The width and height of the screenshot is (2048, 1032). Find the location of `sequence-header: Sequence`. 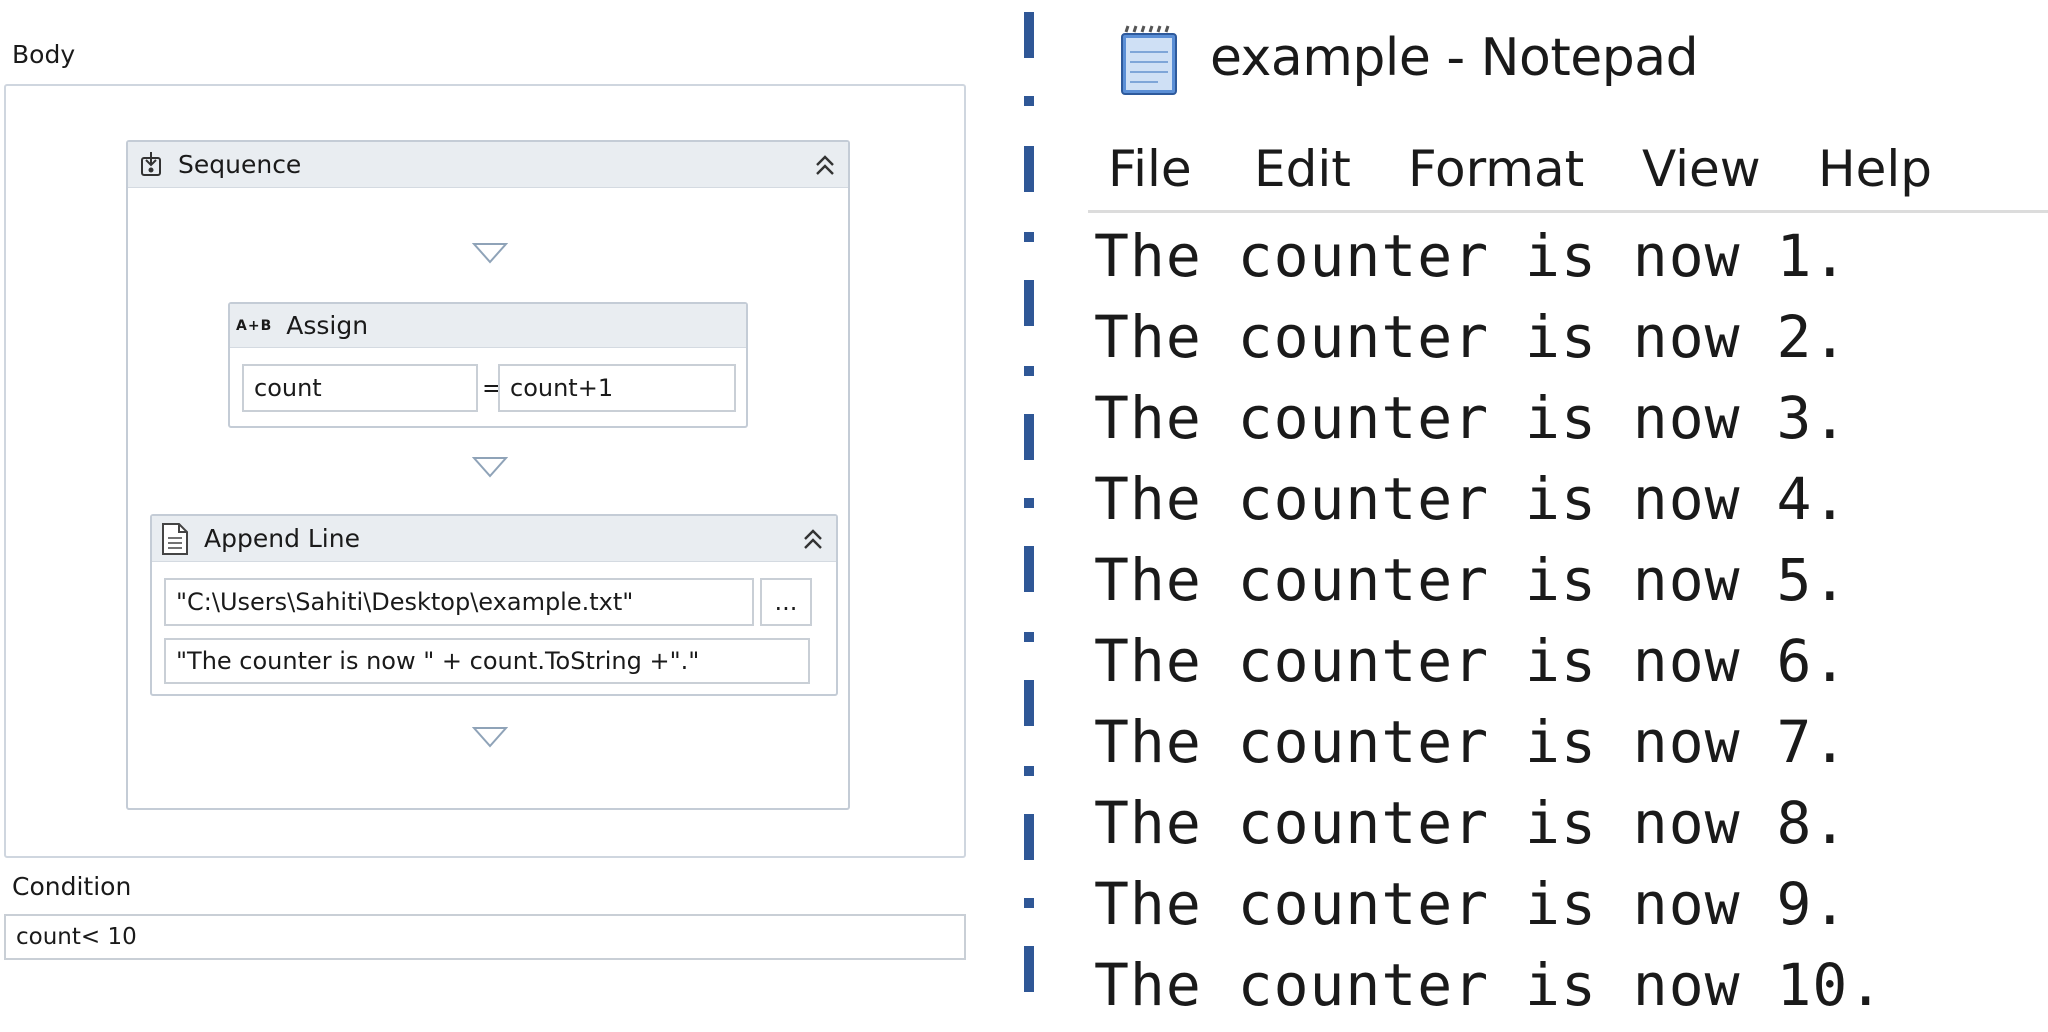

sequence-header: Sequence is located at coordinates (488, 165).